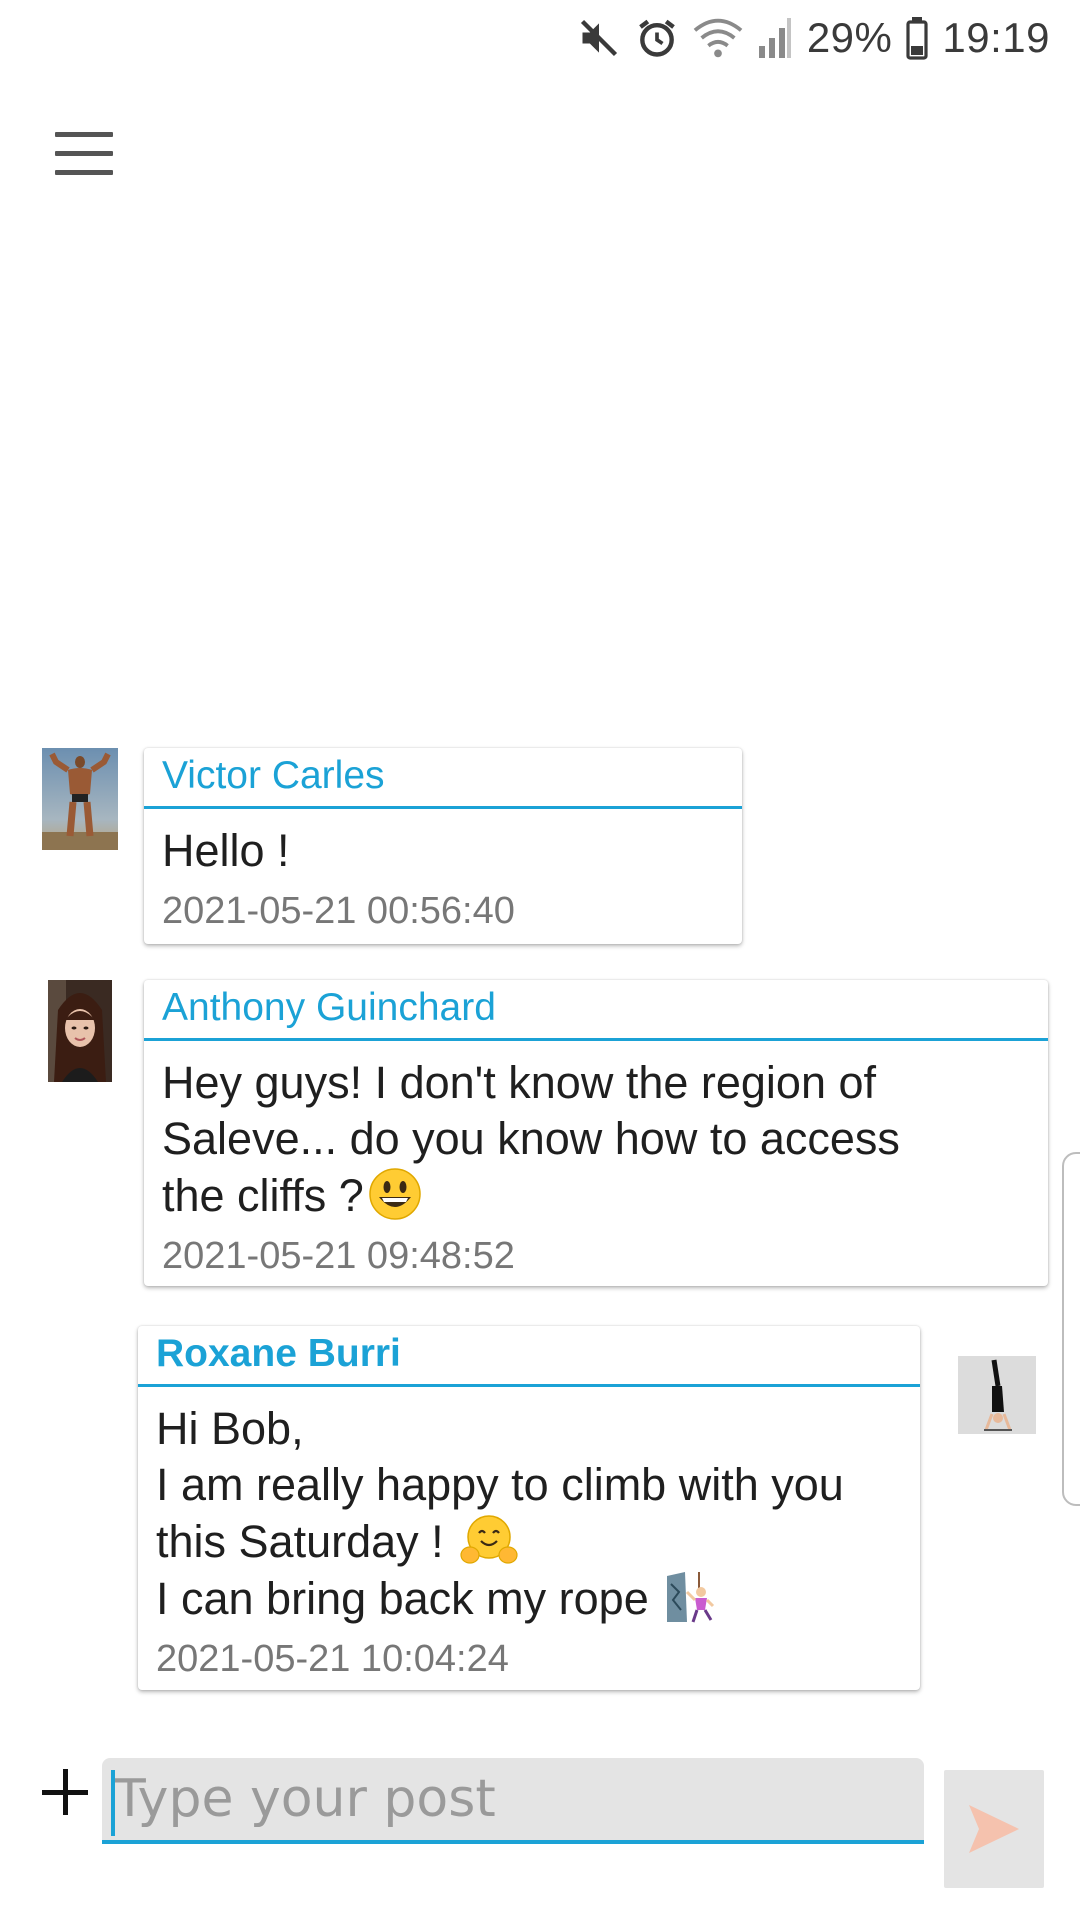  What do you see at coordinates (917, 38) in the screenshot?
I see `battery-icon` at bounding box center [917, 38].